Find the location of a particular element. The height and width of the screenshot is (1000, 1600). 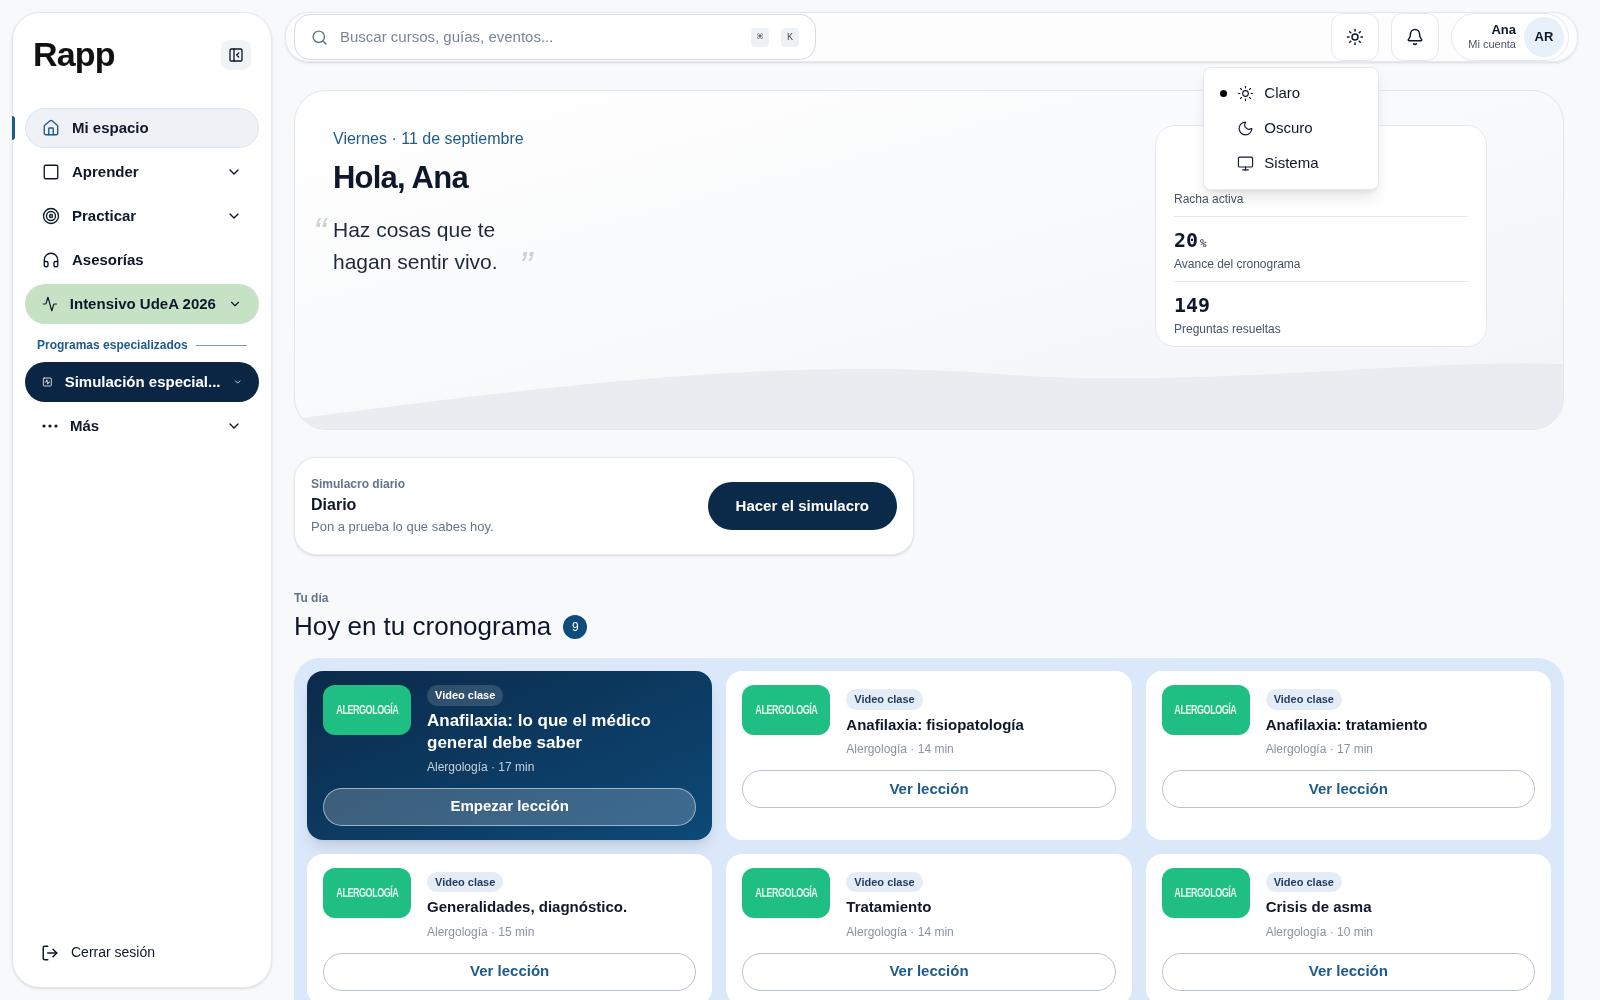

panel-collapse-icon is located at coordinates (236, 54).